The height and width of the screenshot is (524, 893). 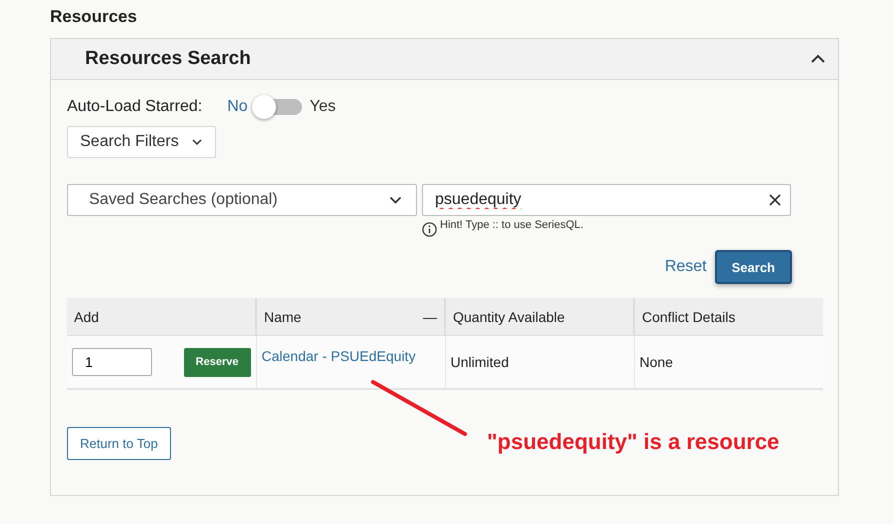 I want to click on reset-link: Reset, so click(x=685, y=267).